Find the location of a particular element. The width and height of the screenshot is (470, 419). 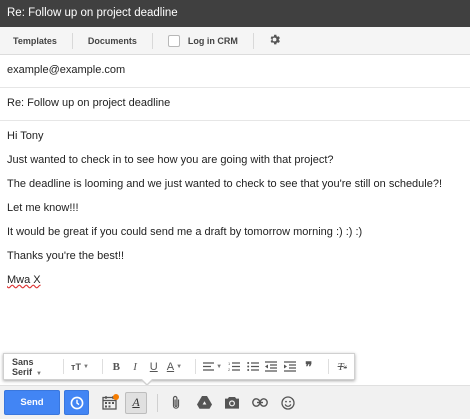

formatting-toolbar: Sans Serif ▼ тT ▼ B I U A ▼ ▼ 12 ❞ Tx is located at coordinates (179, 366).